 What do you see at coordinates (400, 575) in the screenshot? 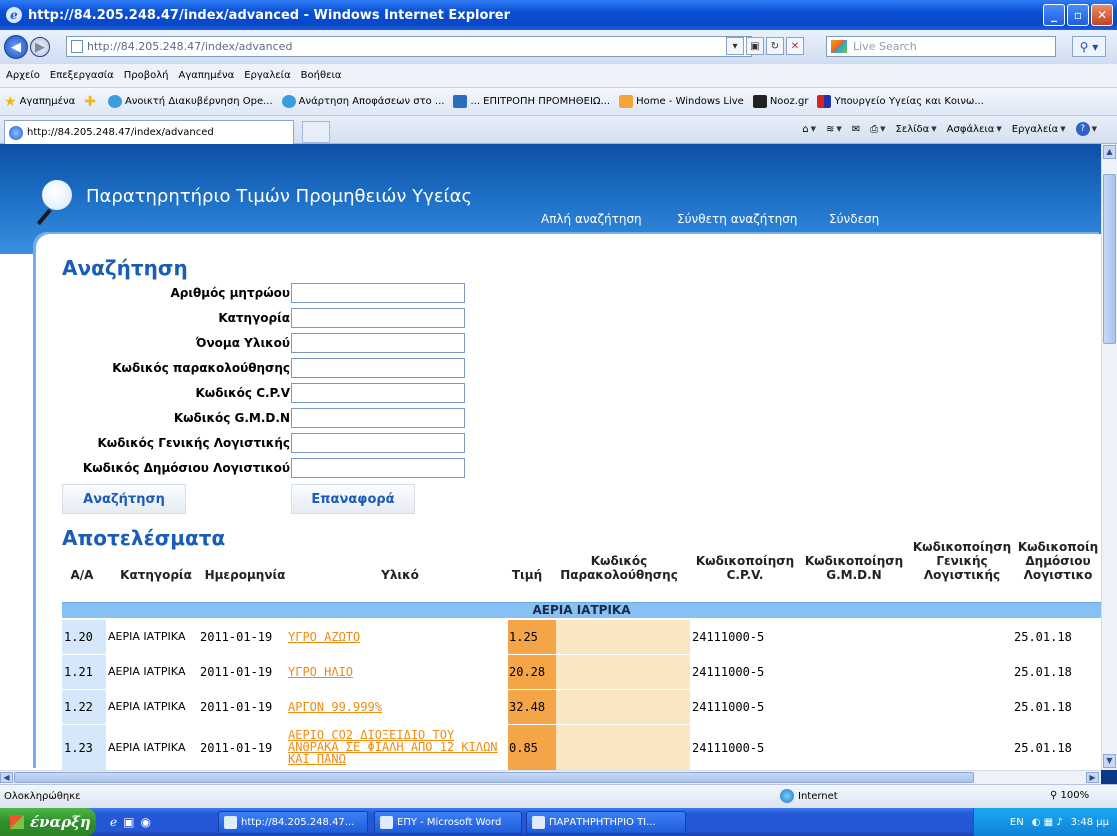
I see `col-header-item: Υλικό` at bounding box center [400, 575].